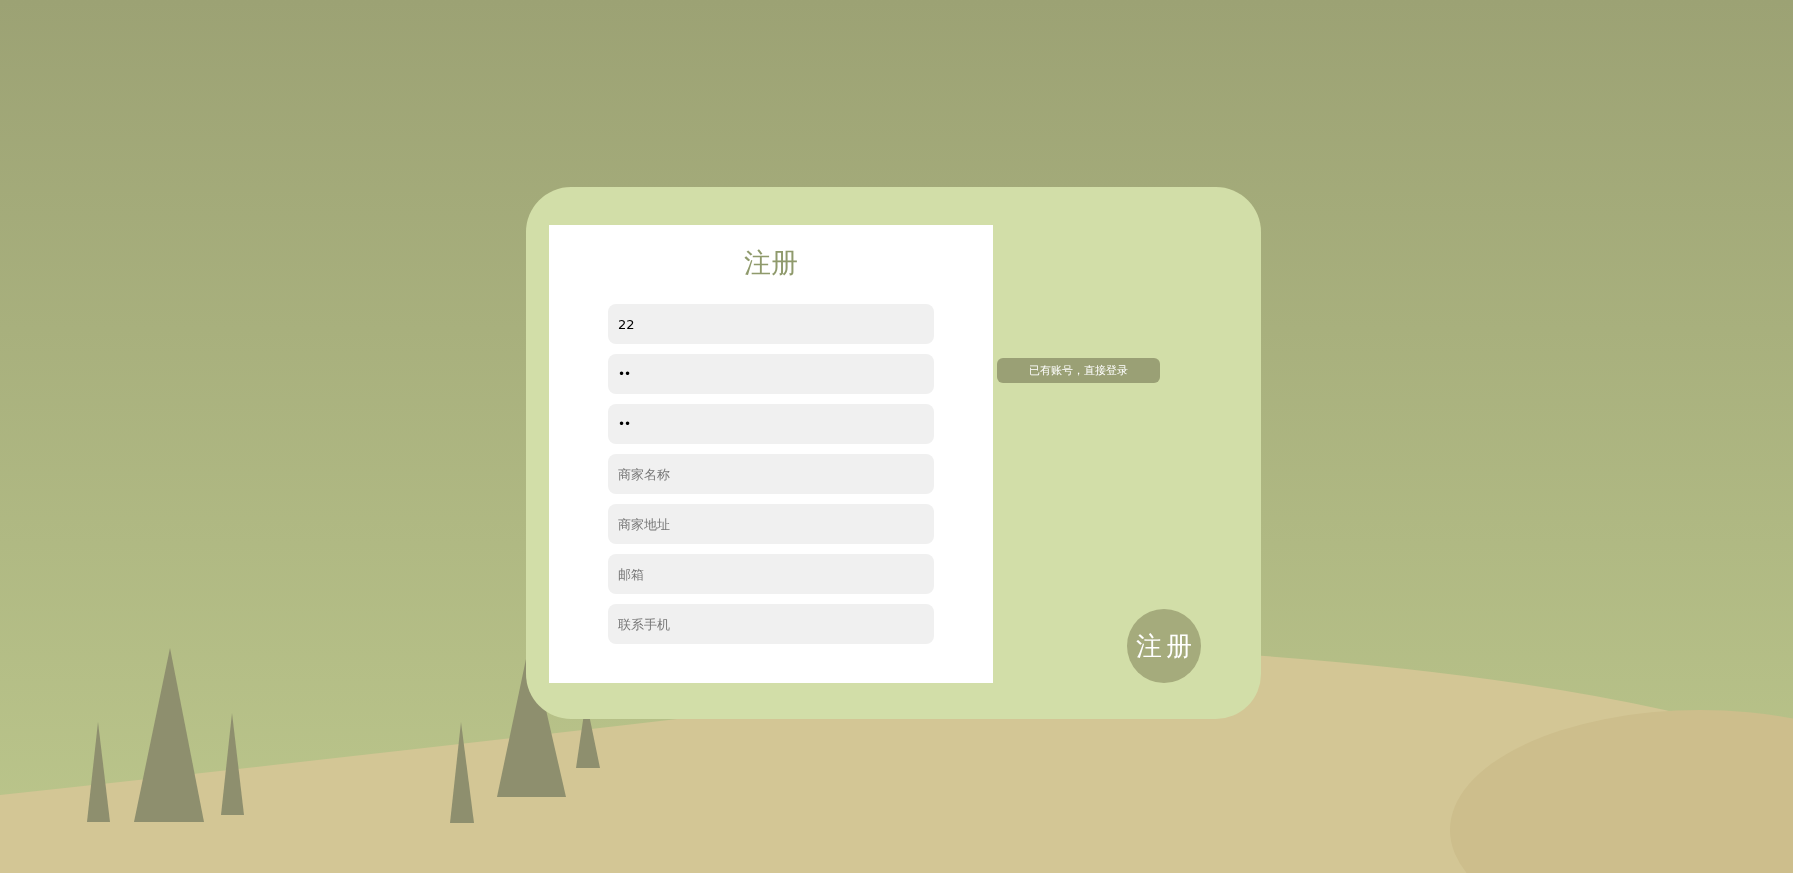  What do you see at coordinates (771, 324) in the screenshot?
I see `input-field: 22` at bounding box center [771, 324].